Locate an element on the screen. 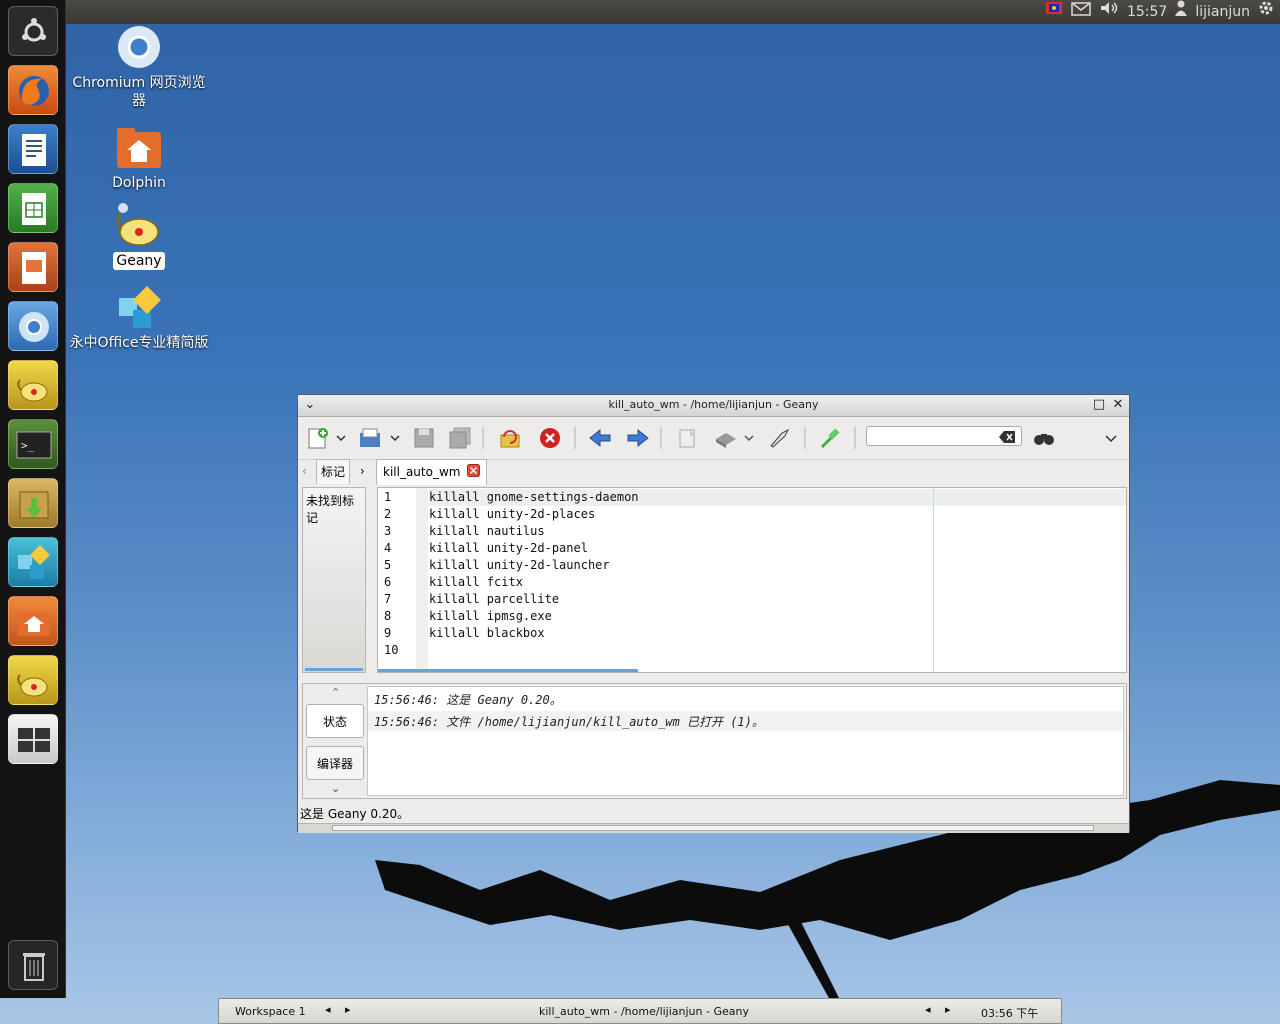 The width and height of the screenshot is (1280, 1024). desktop-icon-label: Geany is located at coordinates (139, 261).